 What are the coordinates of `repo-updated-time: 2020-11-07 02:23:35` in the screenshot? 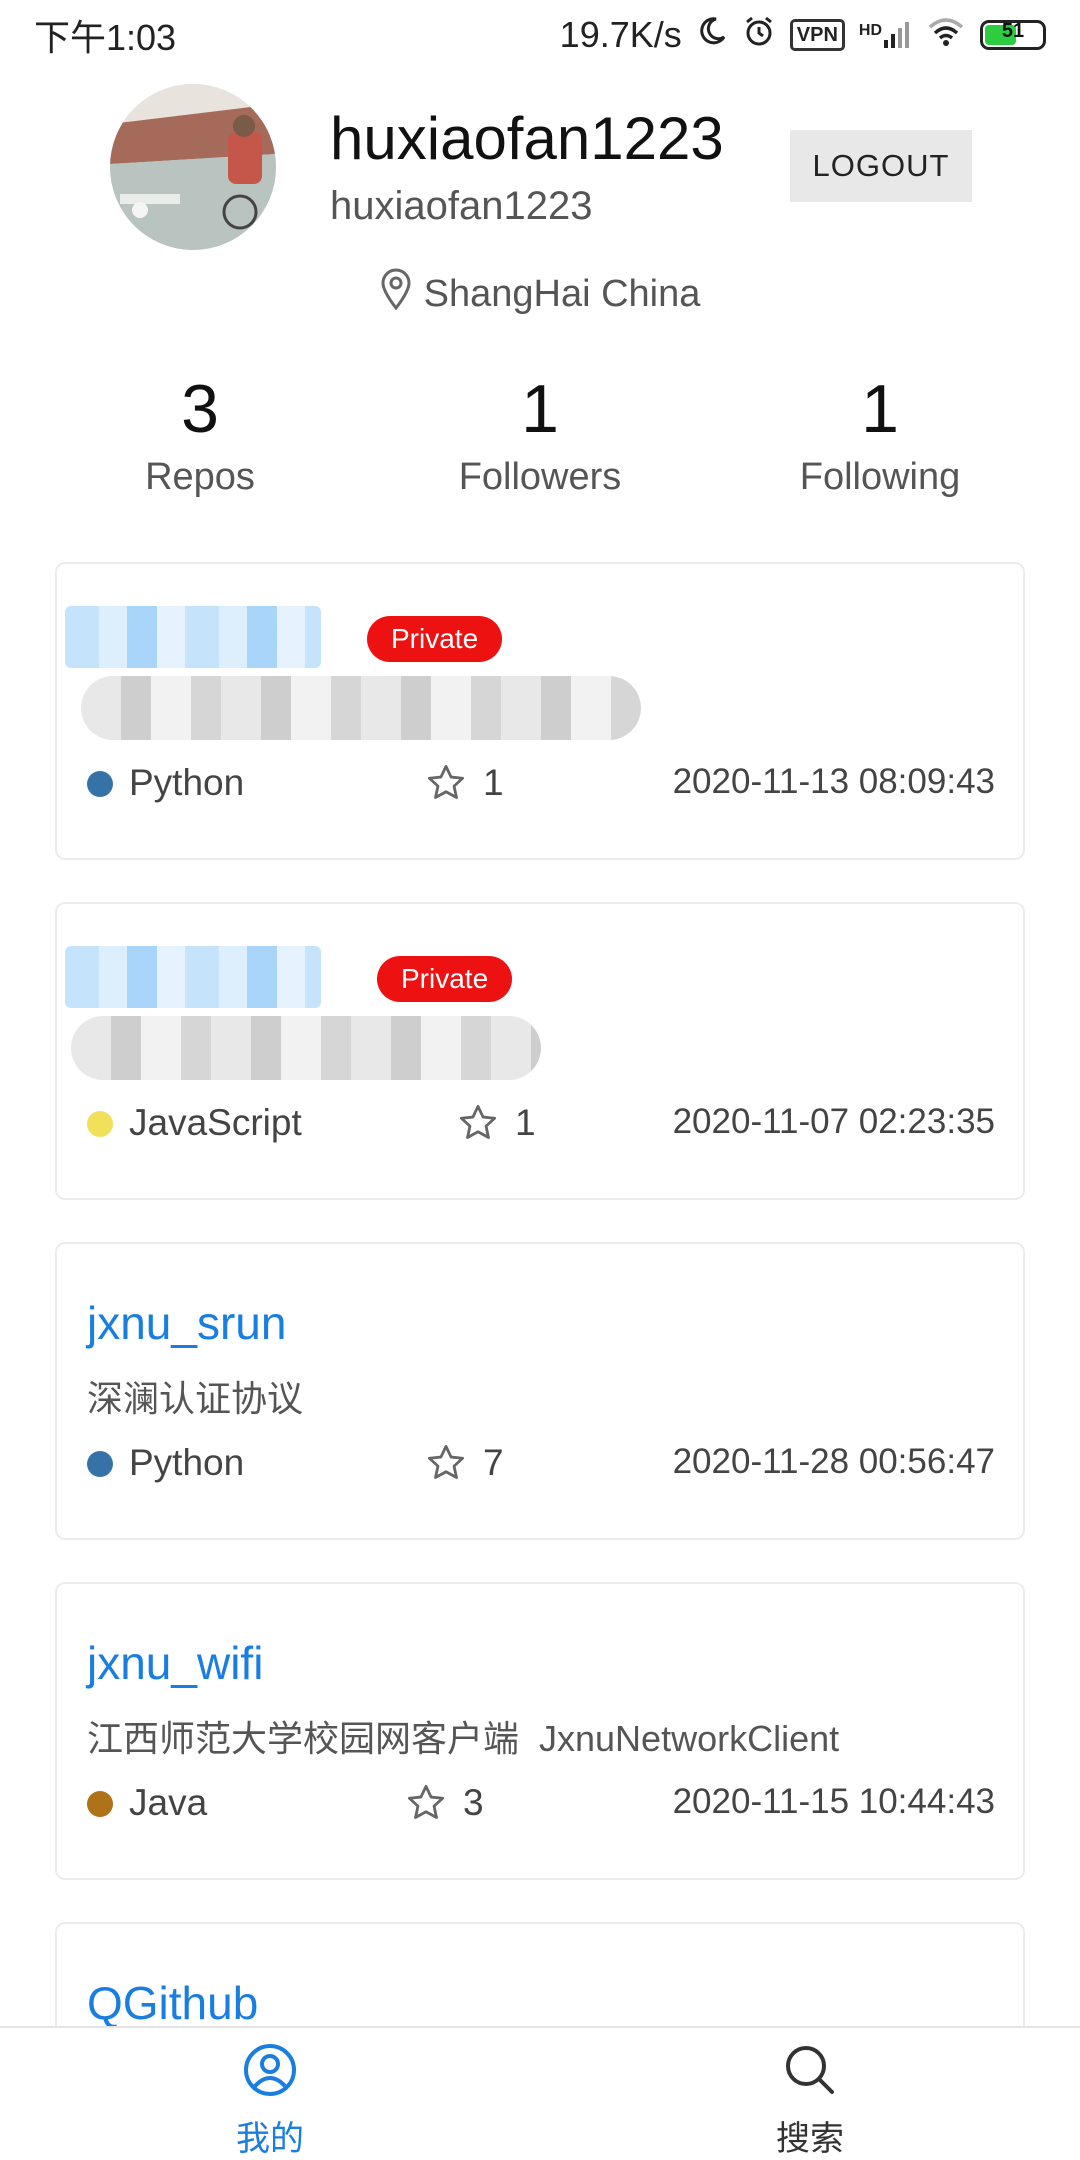 It's located at (833, 1121).